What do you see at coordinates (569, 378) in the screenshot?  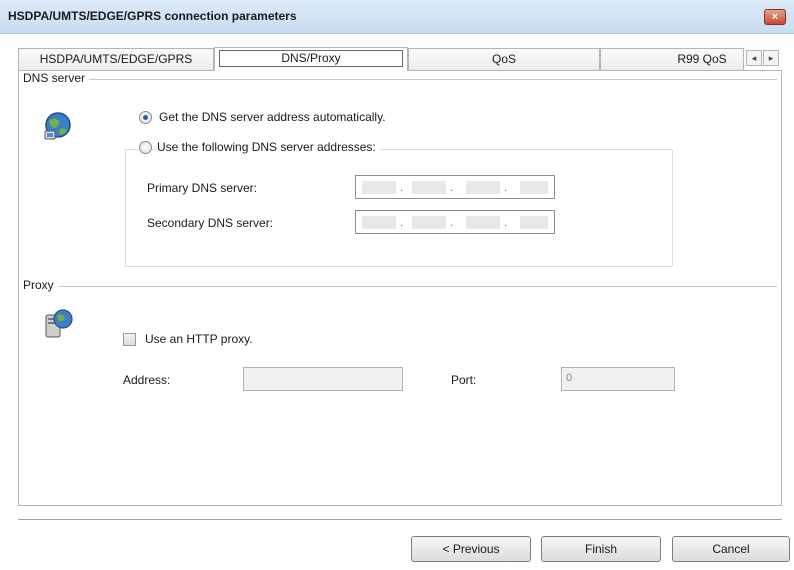 I see `proxy-port-value: 0` at bounding box center [569, 378].